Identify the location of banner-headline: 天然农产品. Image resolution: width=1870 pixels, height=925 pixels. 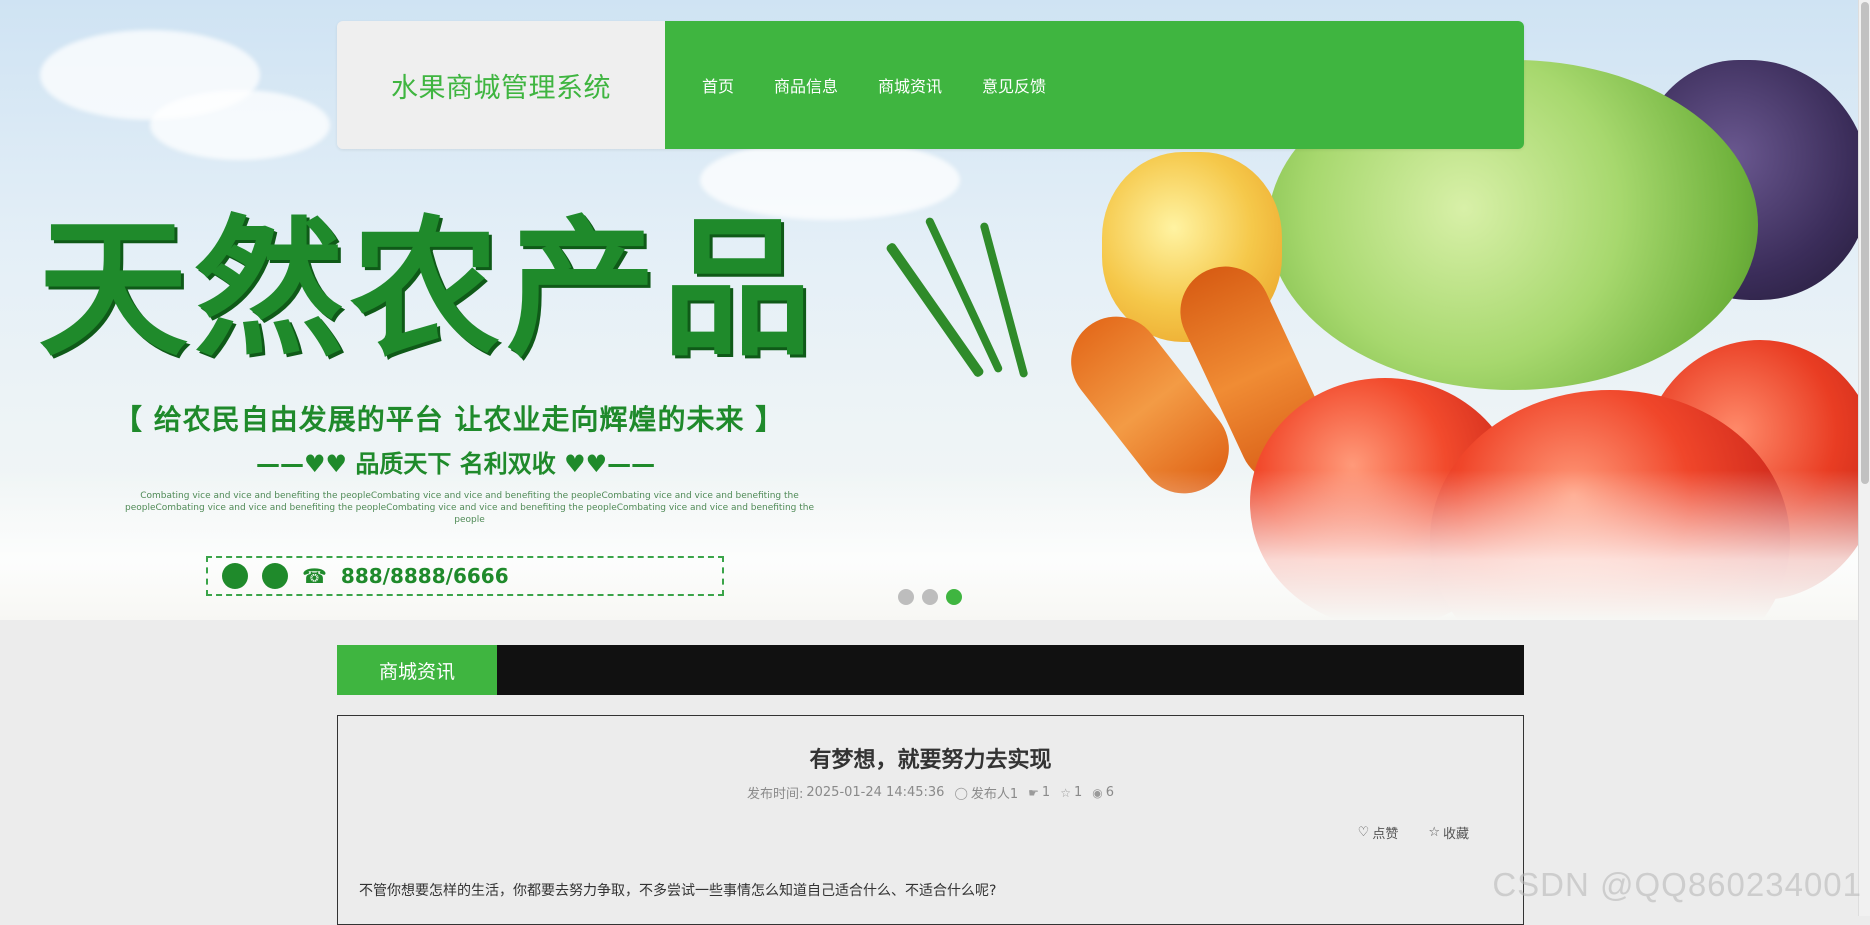
(428, 290).